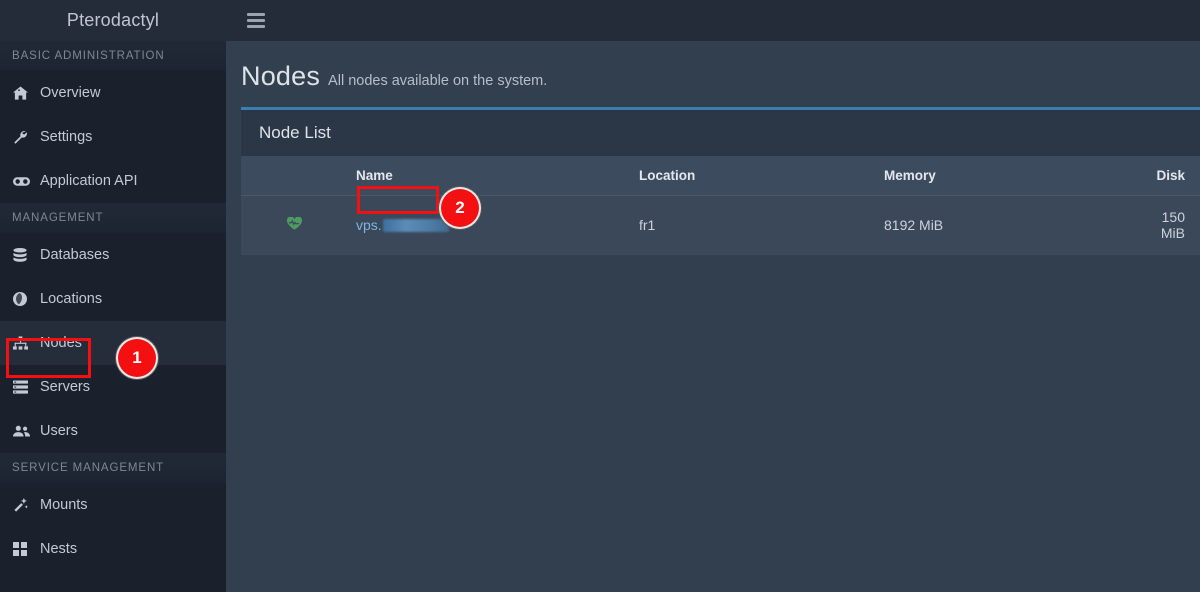  I want to click on sidebar-item-label: Databases, so click(75, 255).